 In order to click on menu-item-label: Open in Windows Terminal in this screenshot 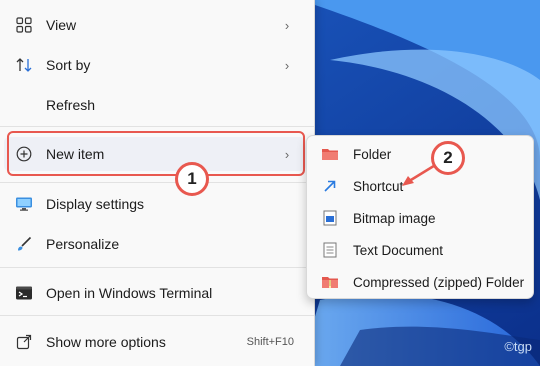, I will do `click(129, 293)`.